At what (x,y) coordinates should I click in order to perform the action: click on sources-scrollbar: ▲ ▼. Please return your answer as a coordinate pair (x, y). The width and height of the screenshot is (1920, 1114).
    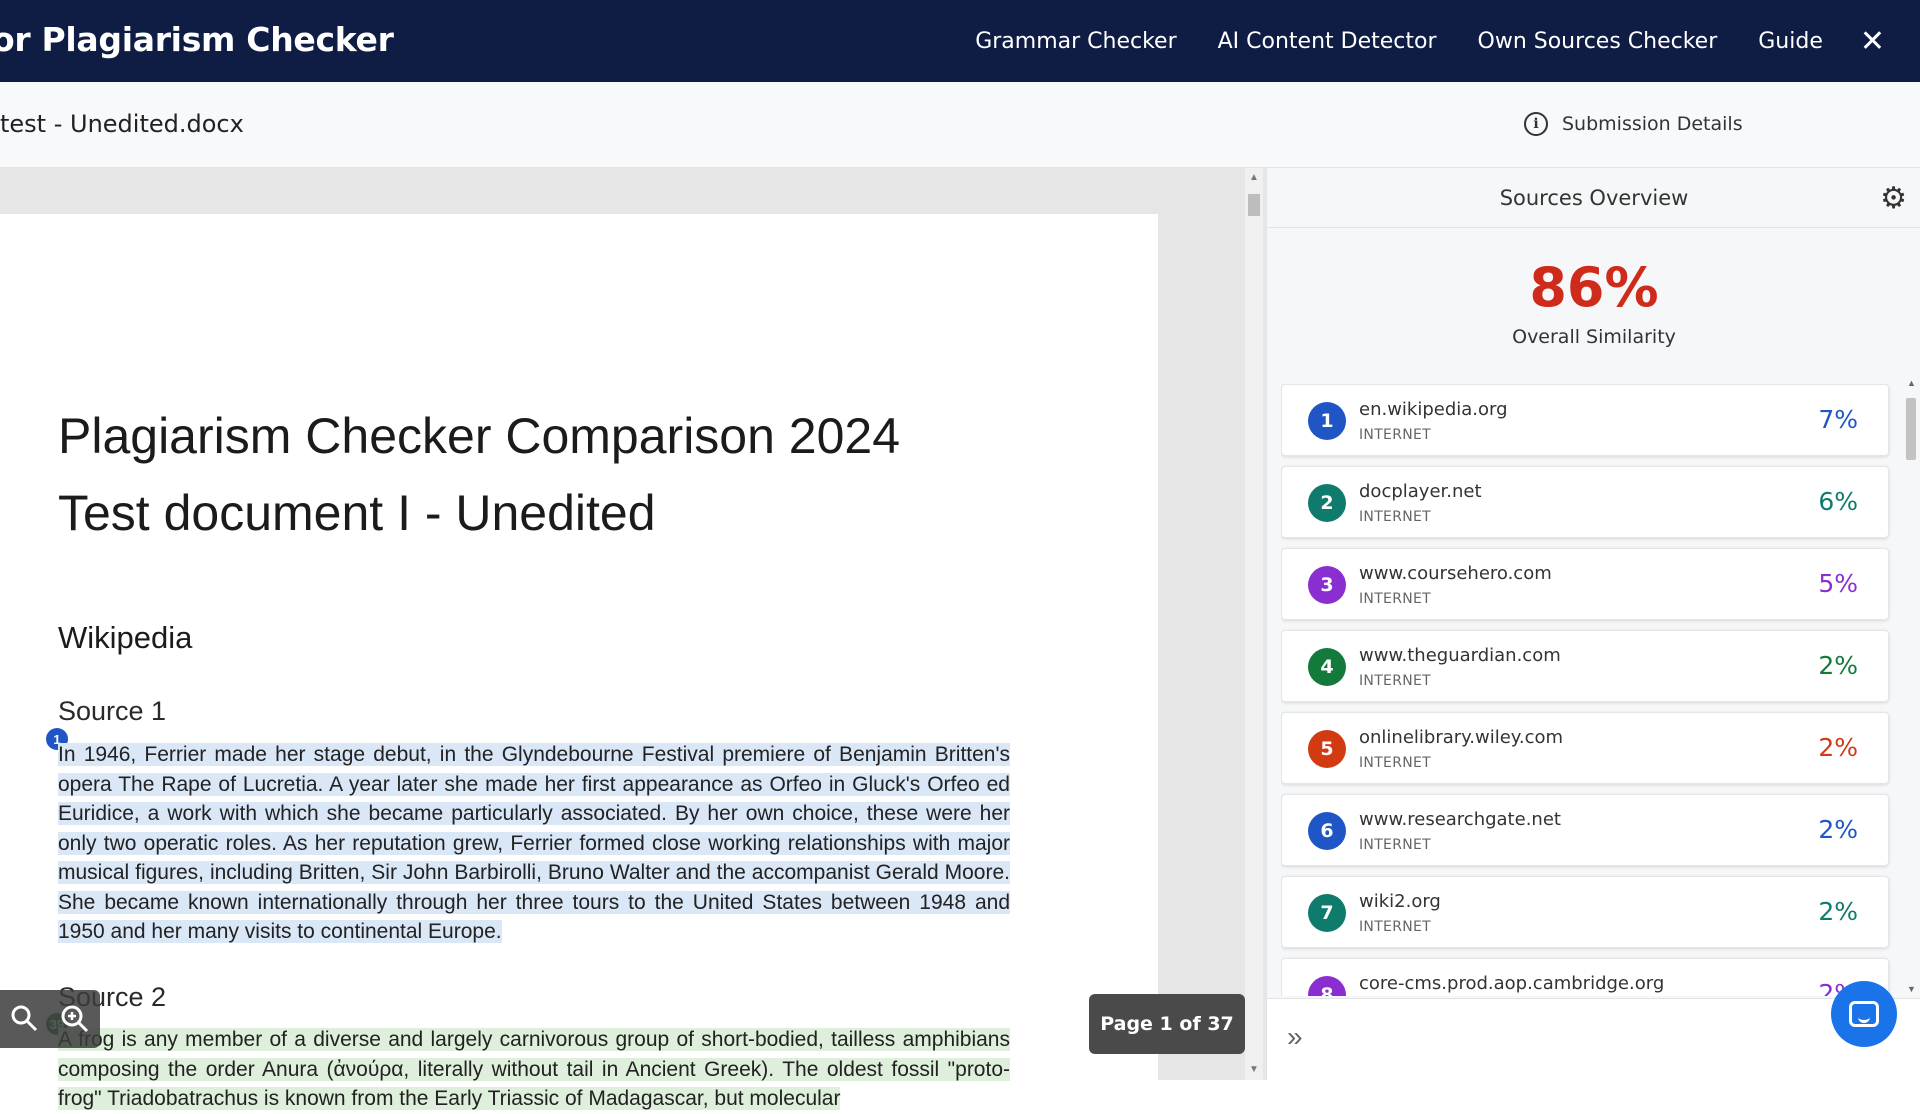
    Looking at the image, I should click on (1911, 688).